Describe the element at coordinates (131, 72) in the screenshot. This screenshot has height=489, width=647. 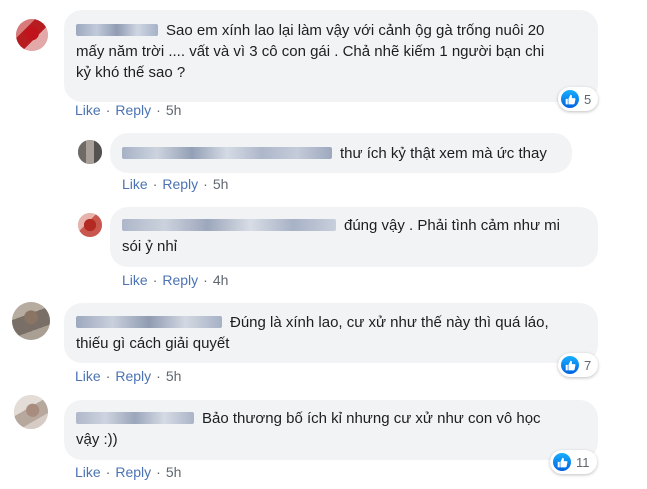
I see `comment-text-line: kỷ khó thế sao ?` at that location.